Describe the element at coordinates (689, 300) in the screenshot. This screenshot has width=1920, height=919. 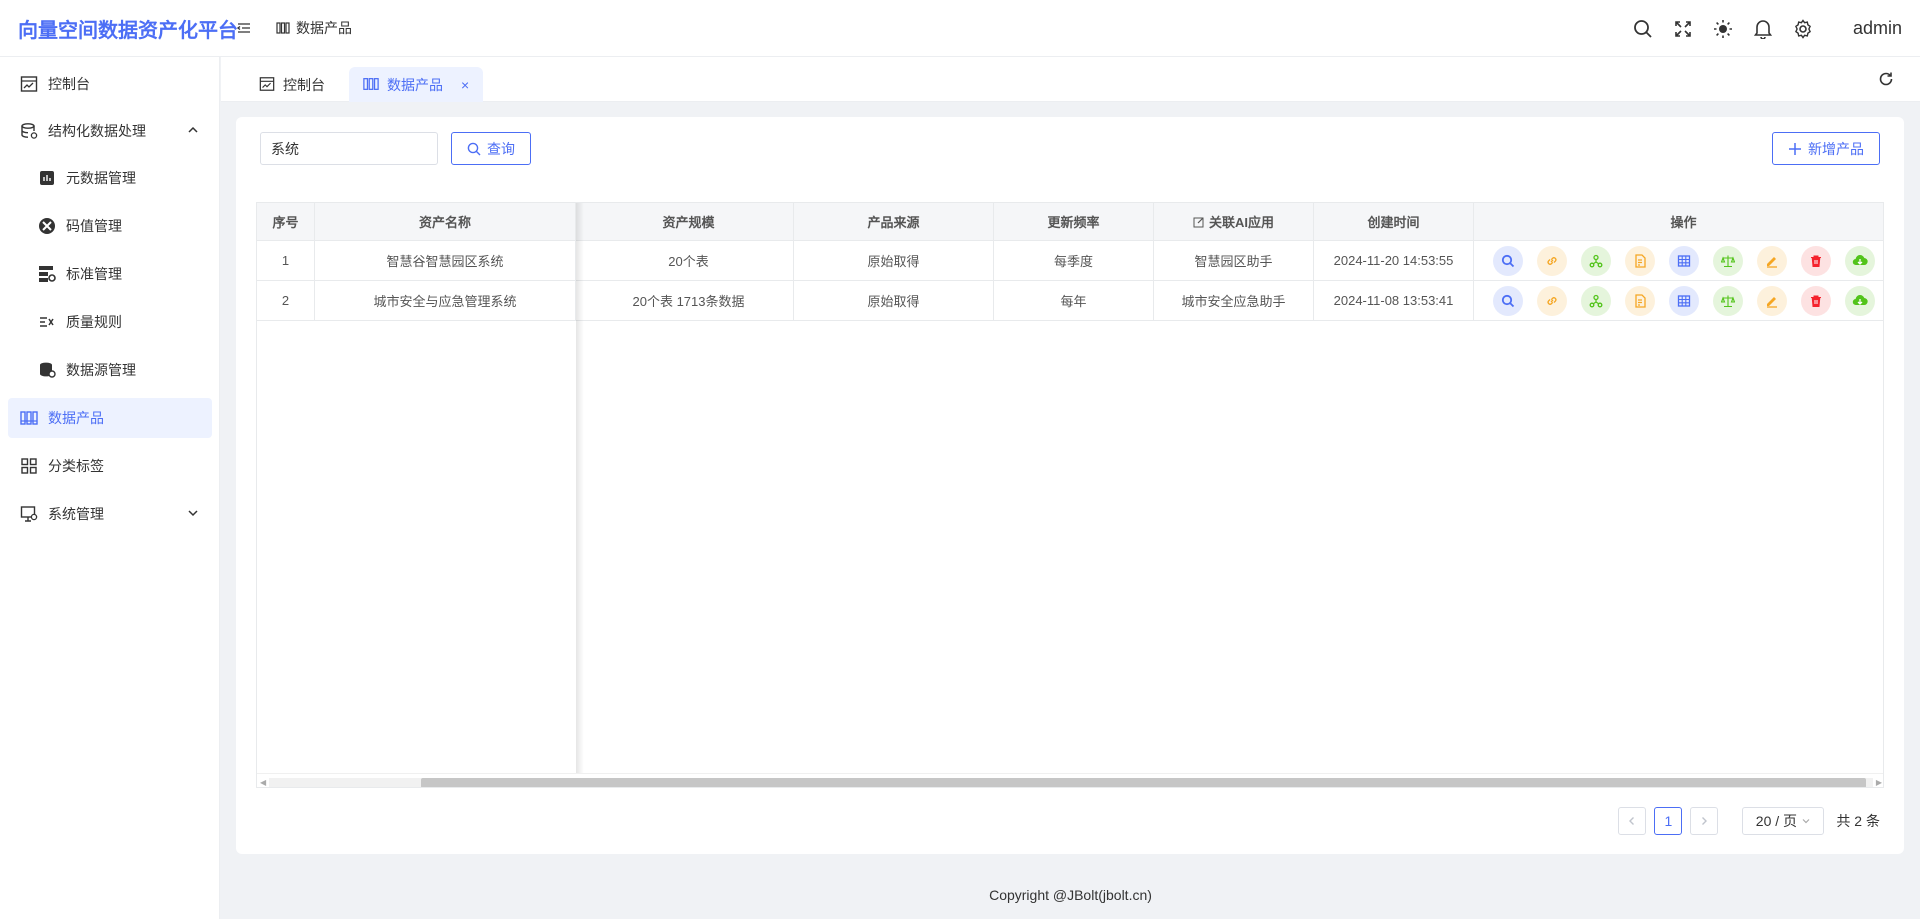
I see `cell-scale: 20个表 1713条数据` at that location.